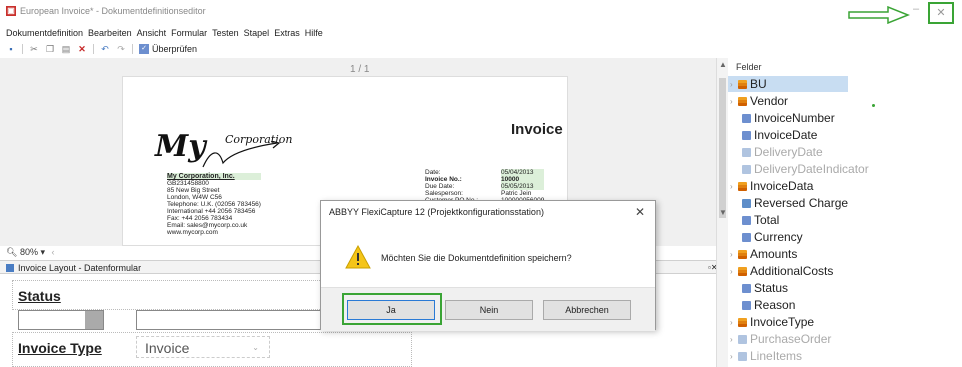 This screenshot has width=962, height=367. Describe the element at coordinates (44, 34) in the screenshot. I see `menu-dokumentdefinition: Dokumentdefinition` at that location.